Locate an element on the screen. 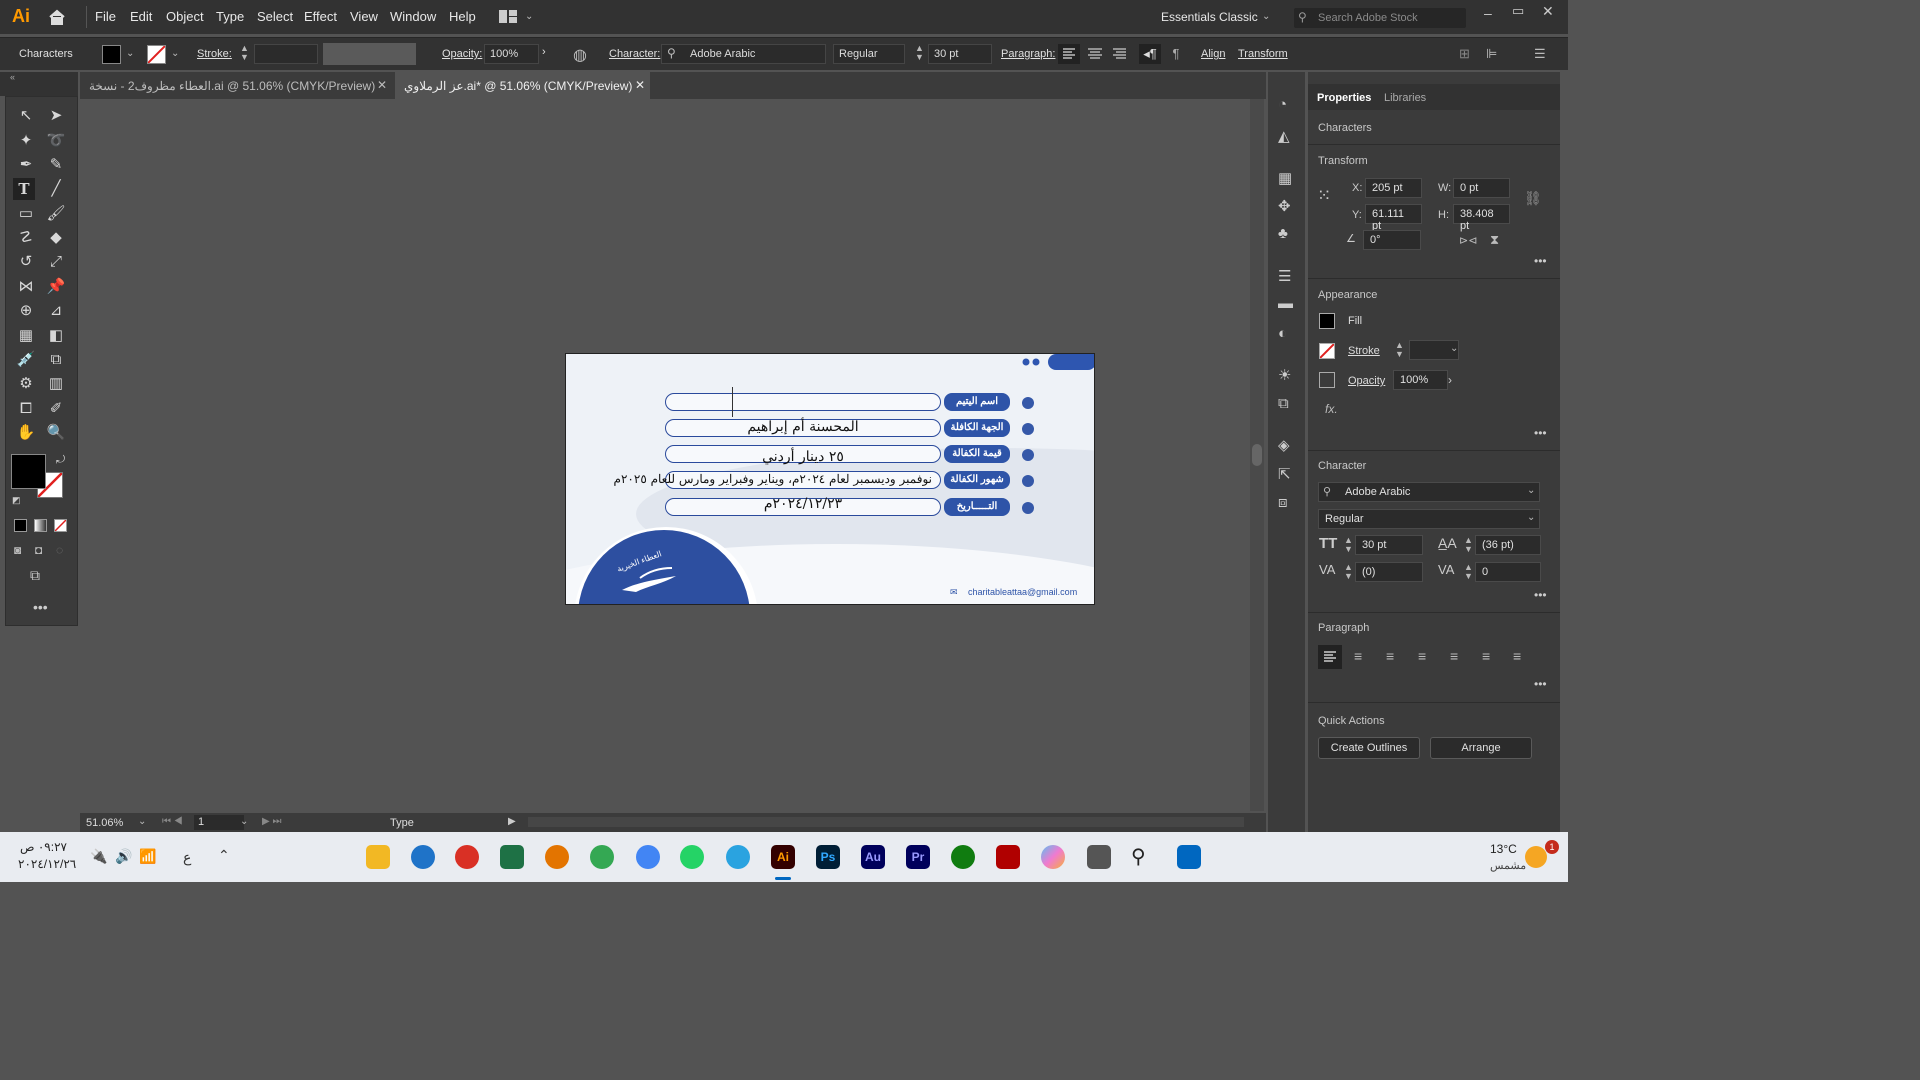 This screenshot has height=1080, width=1920. justify-all-icon: ≡ is located at coordinates (1517, 656).